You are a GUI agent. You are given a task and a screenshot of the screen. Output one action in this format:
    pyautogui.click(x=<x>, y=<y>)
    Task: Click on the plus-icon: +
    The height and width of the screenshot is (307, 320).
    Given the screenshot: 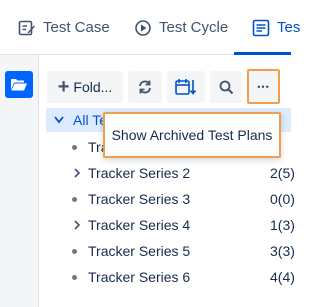 What is the action you would take?
    pyautogui.click(x=63, y=87)
    